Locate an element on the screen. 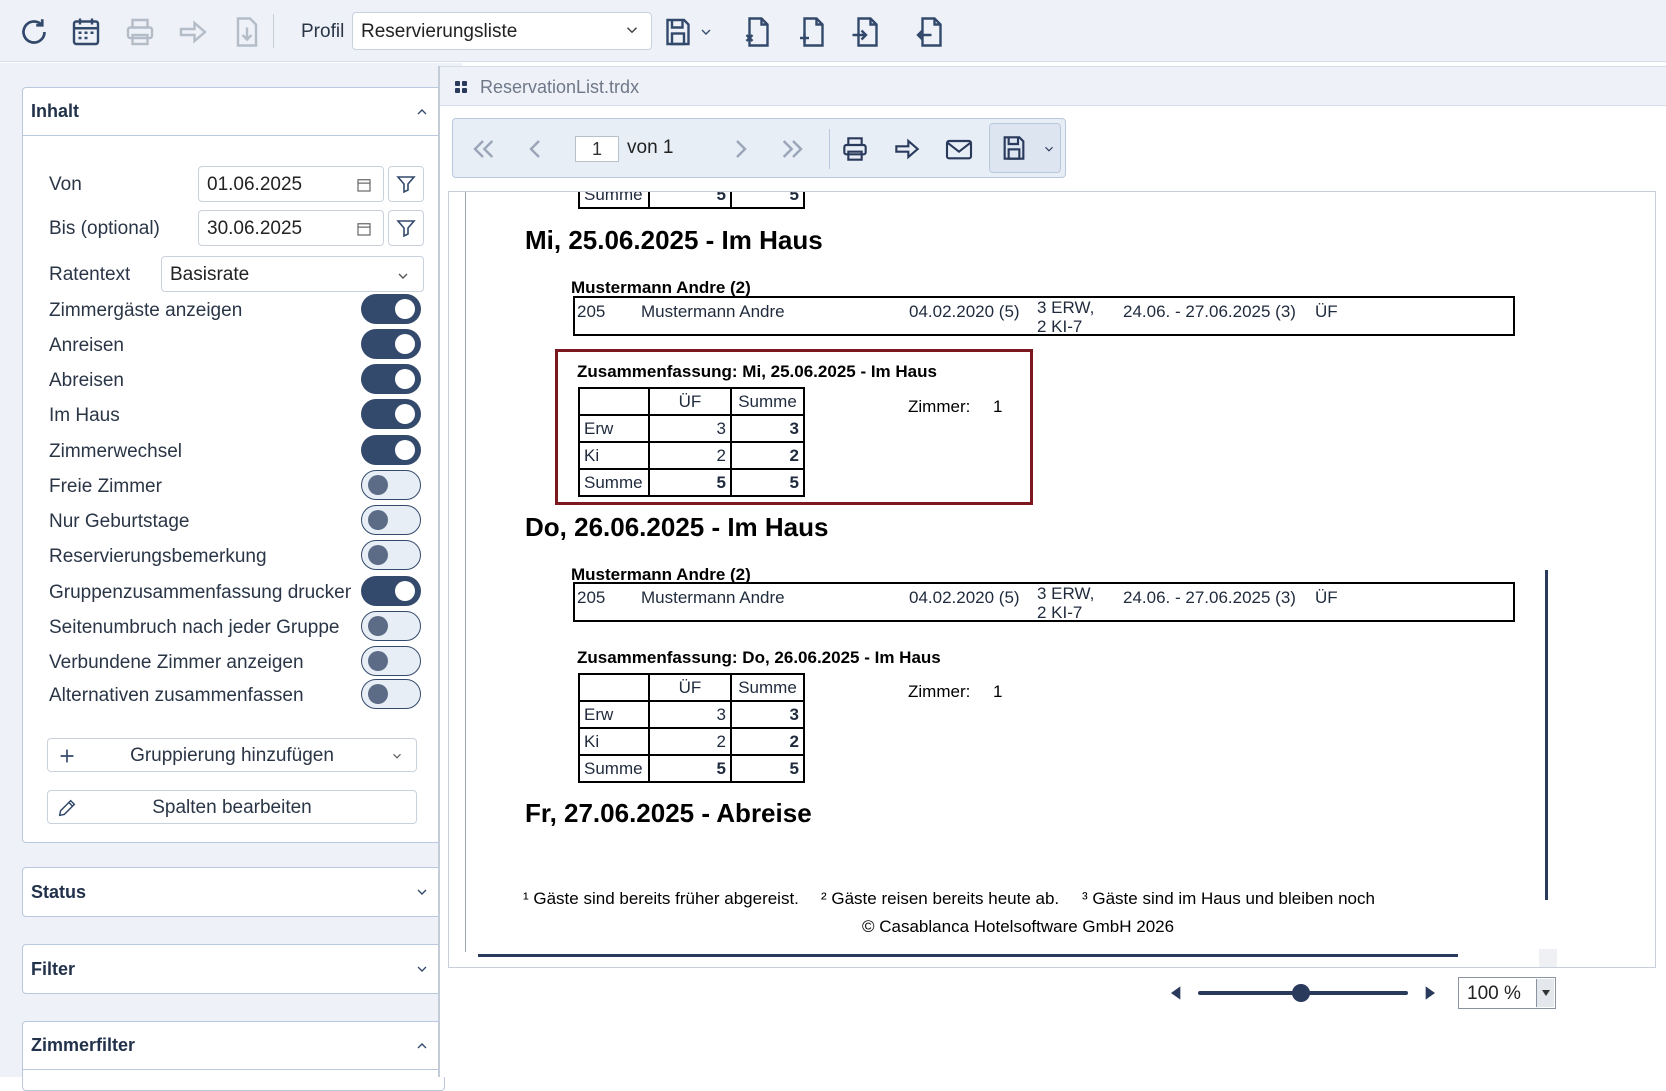 The width and height of the screenshot is (1666, 1091). summary-row: Ki 2 2 is located at coordinates (691, 741).